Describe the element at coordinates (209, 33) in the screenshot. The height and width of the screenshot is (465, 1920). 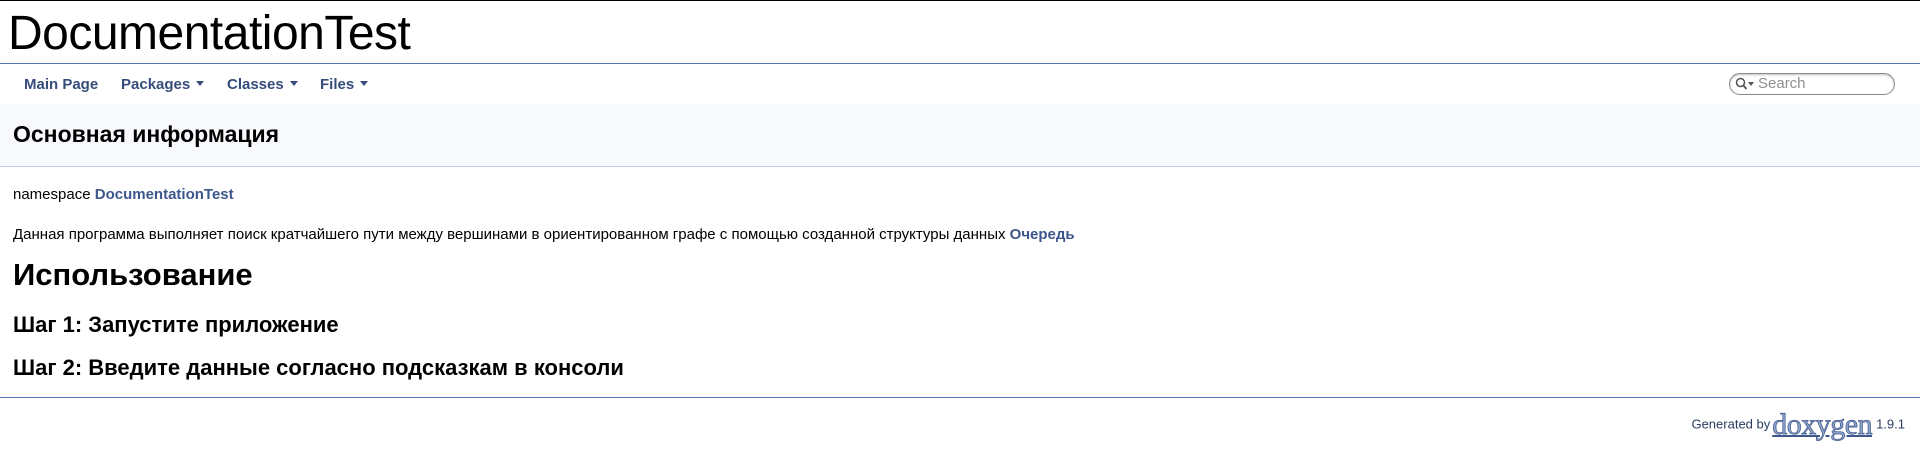
I see `project-name: DocumentationTest` at that location.